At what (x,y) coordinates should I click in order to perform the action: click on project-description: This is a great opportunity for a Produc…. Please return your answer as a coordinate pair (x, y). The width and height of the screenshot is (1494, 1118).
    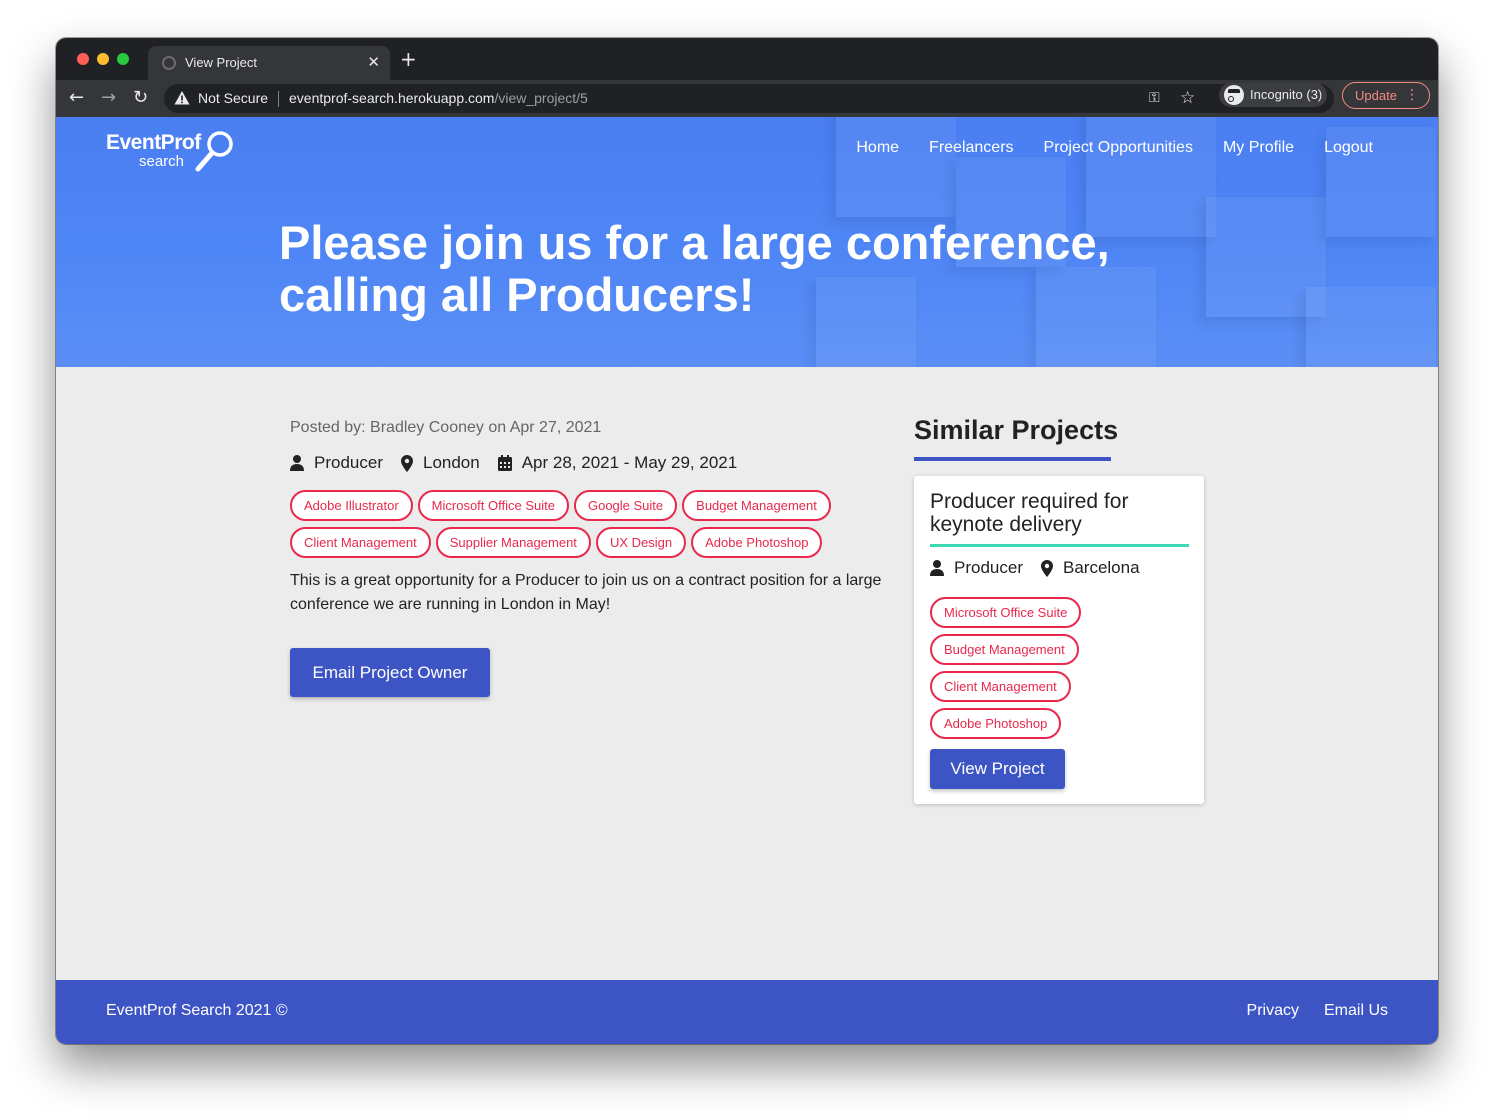
    Looking at the image, I should click on (586, 592).